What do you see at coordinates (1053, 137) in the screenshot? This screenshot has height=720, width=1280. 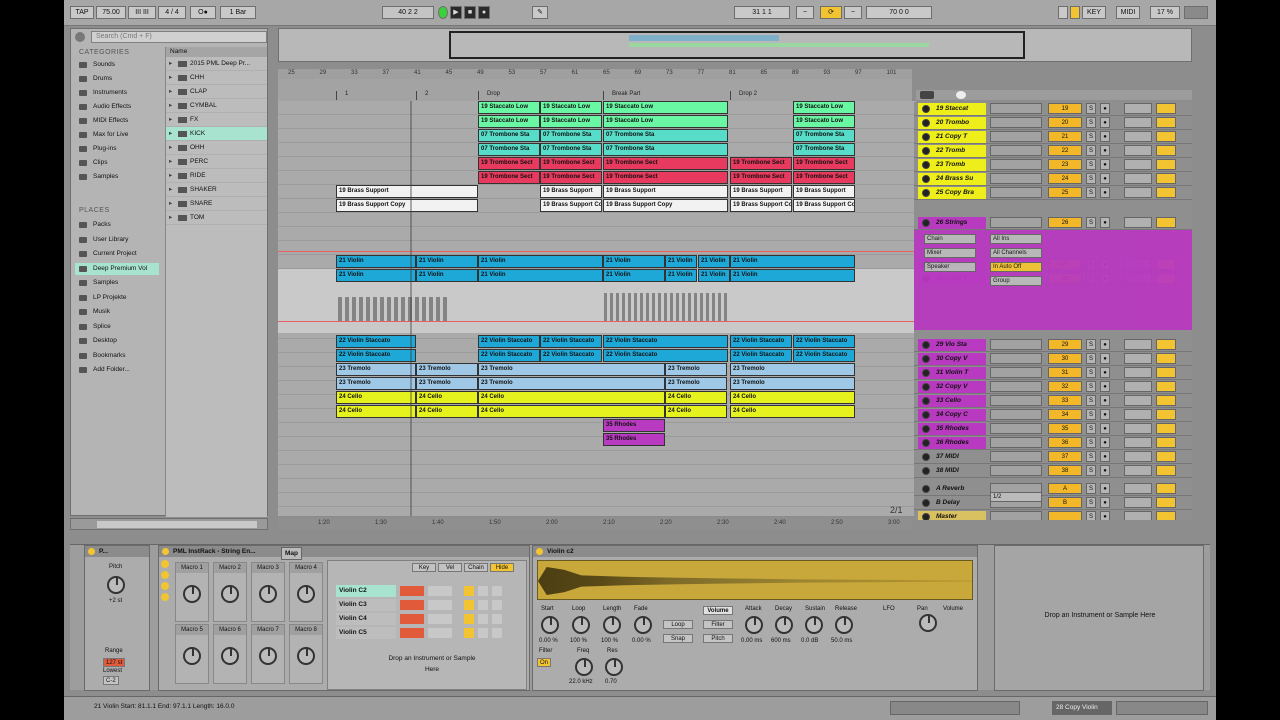 I see `mixer-track: 21 Copy T 21 S ●` at bounding box center [1053, 137].